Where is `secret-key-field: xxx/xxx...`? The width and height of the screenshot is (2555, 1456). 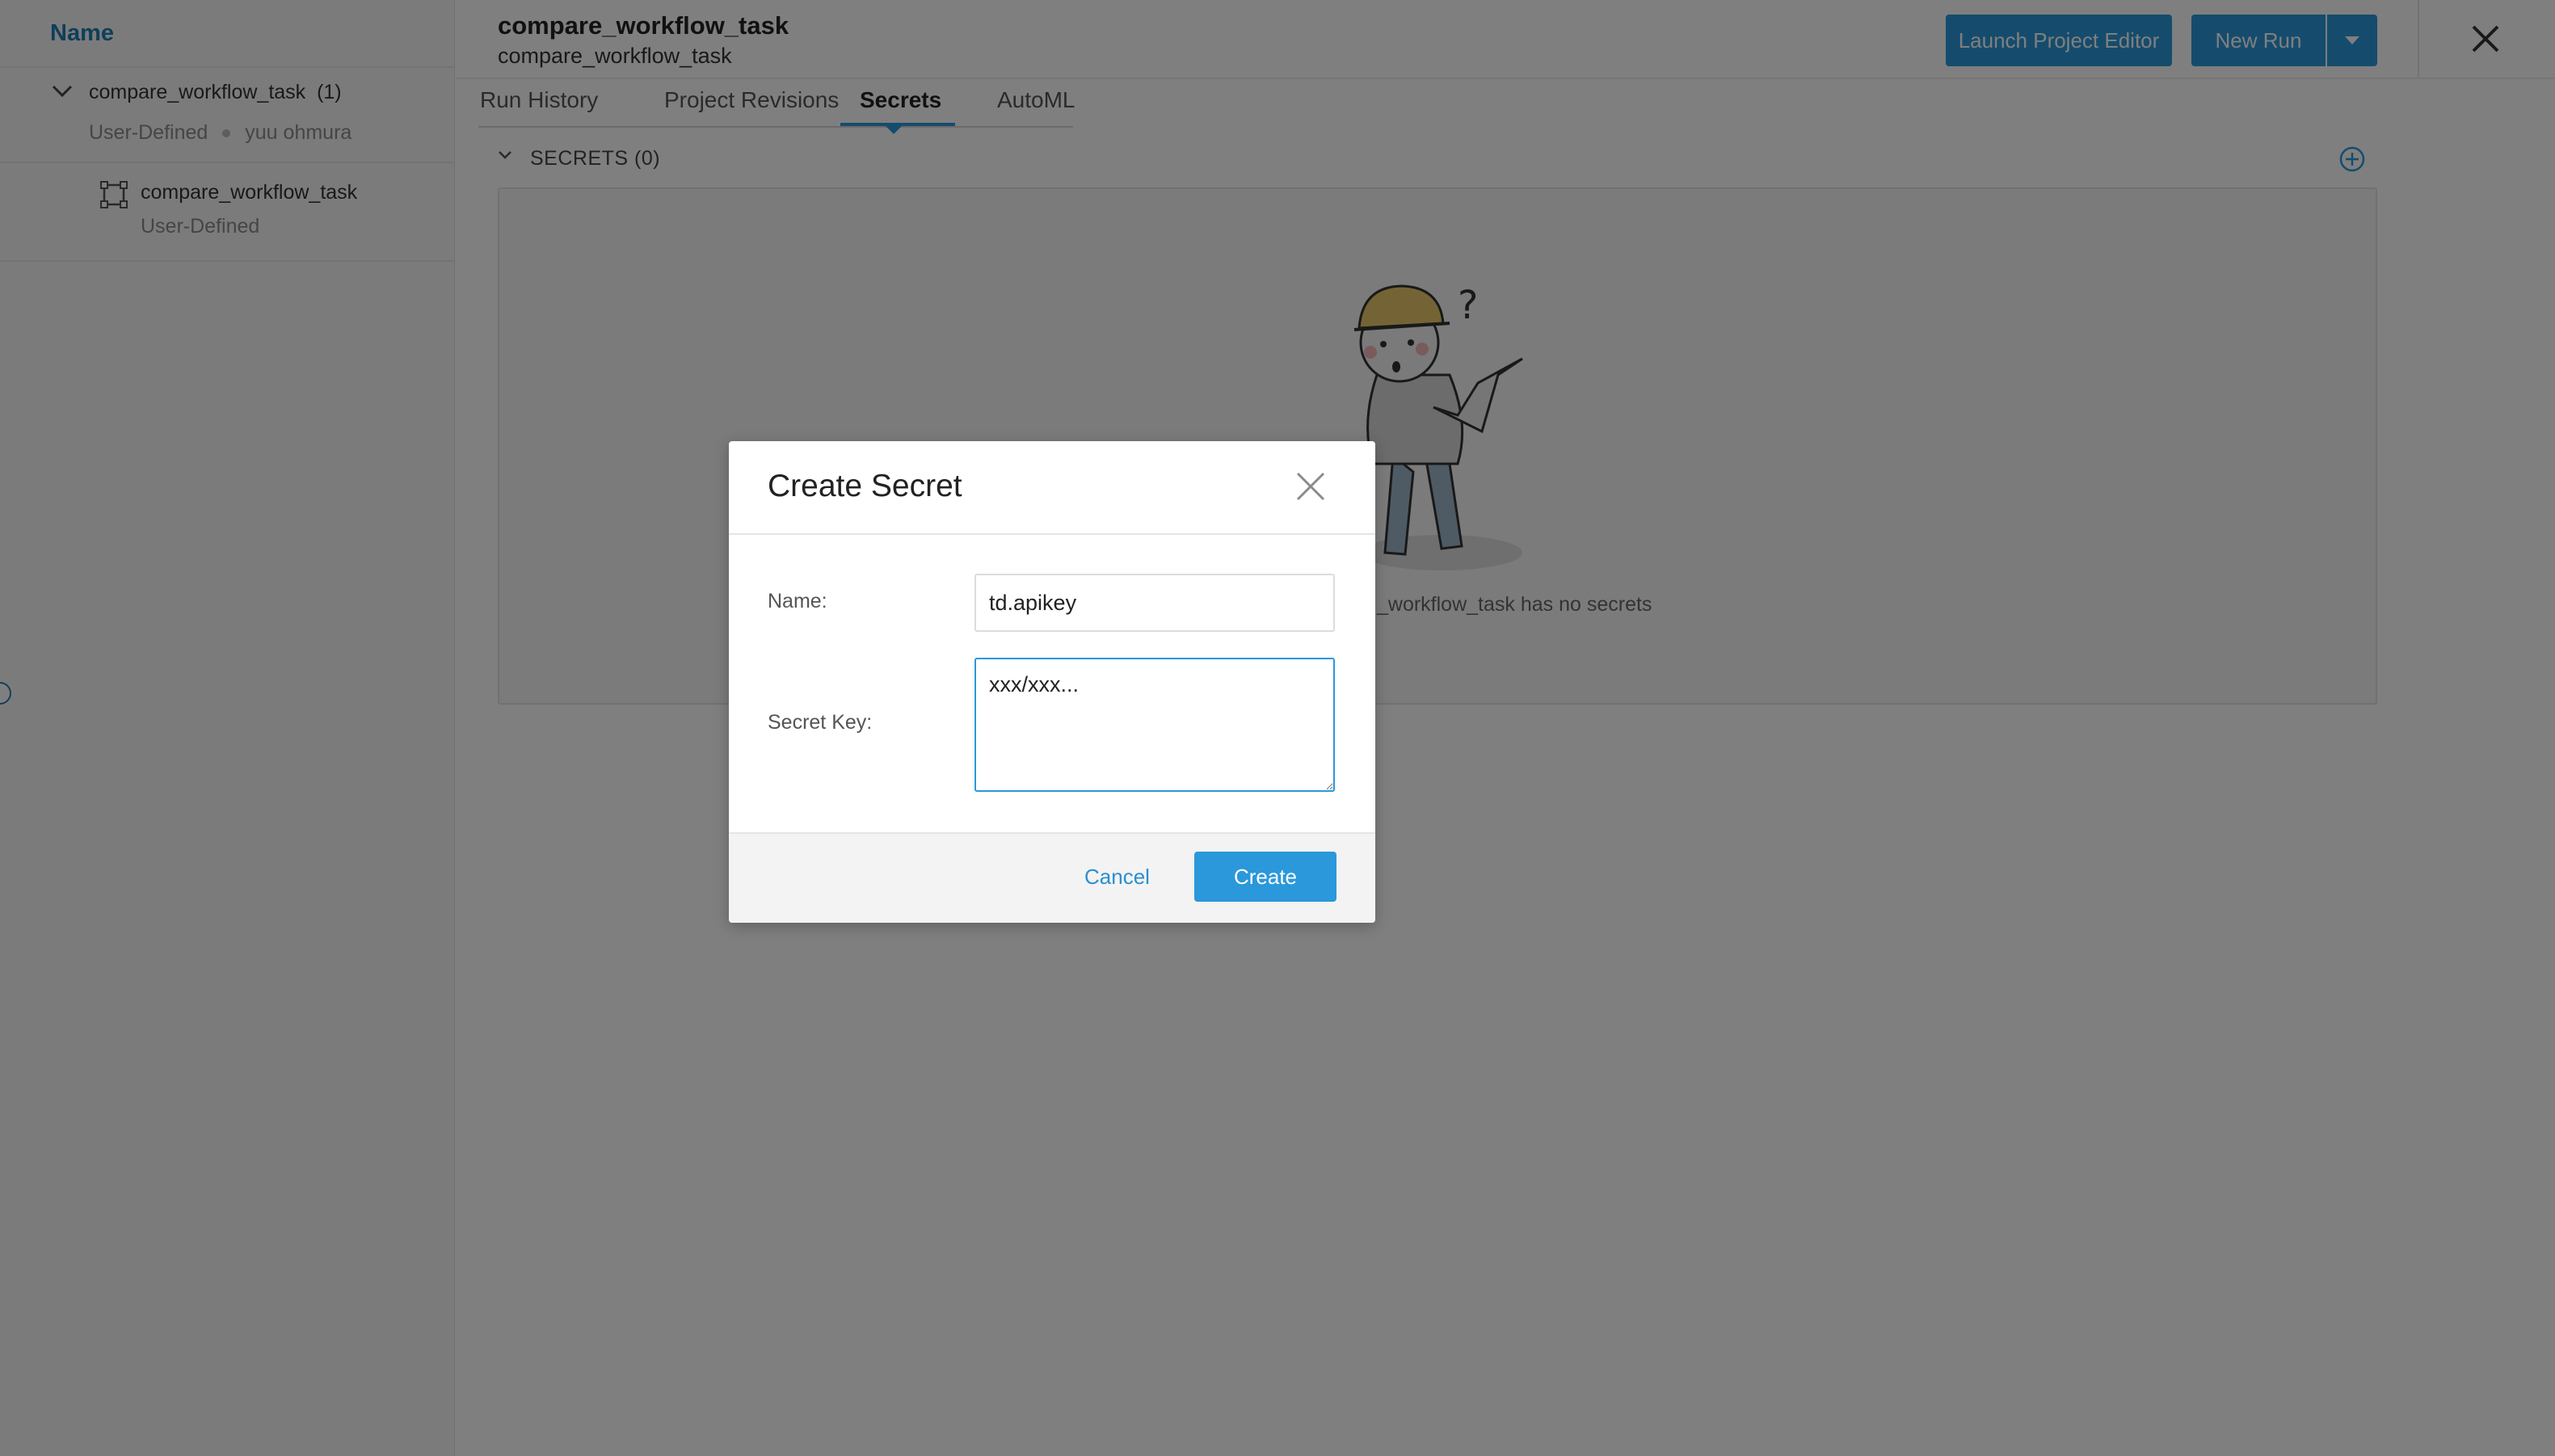
secret-key-field: xxx/xxx... is located at coordinates (1154, 725).